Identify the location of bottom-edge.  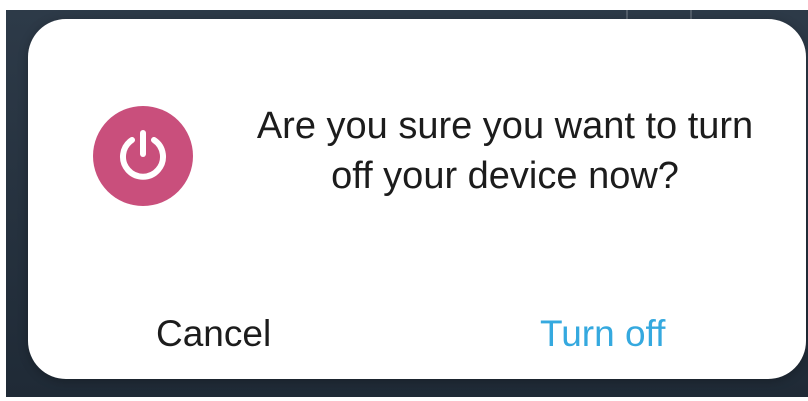
(404, 399).